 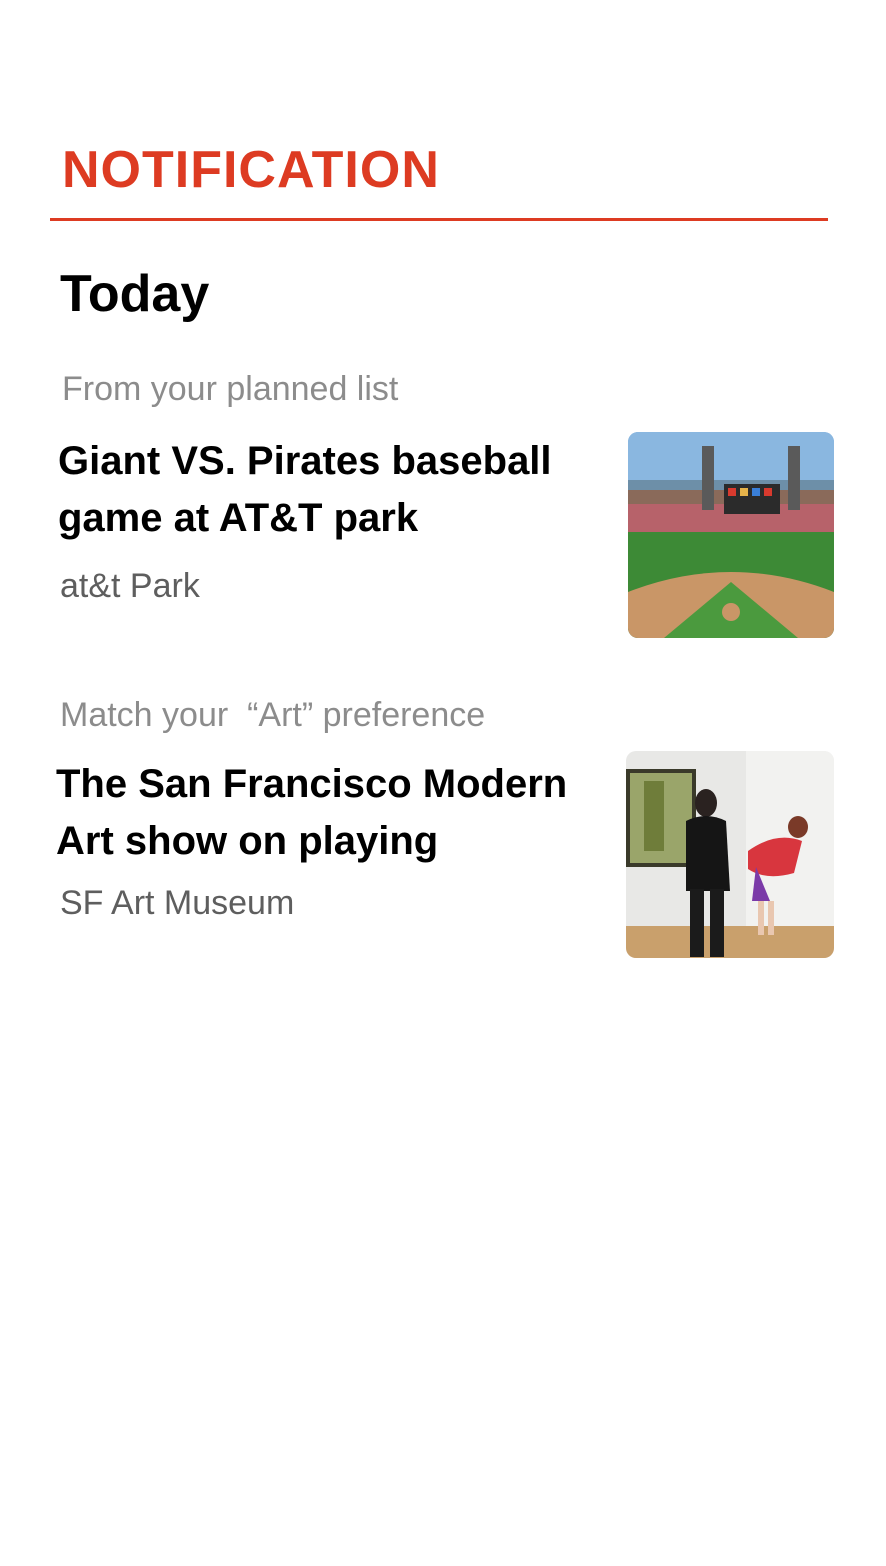 I want to click on notification-context: Match your “Art” preference, so click(x=273, y=715).